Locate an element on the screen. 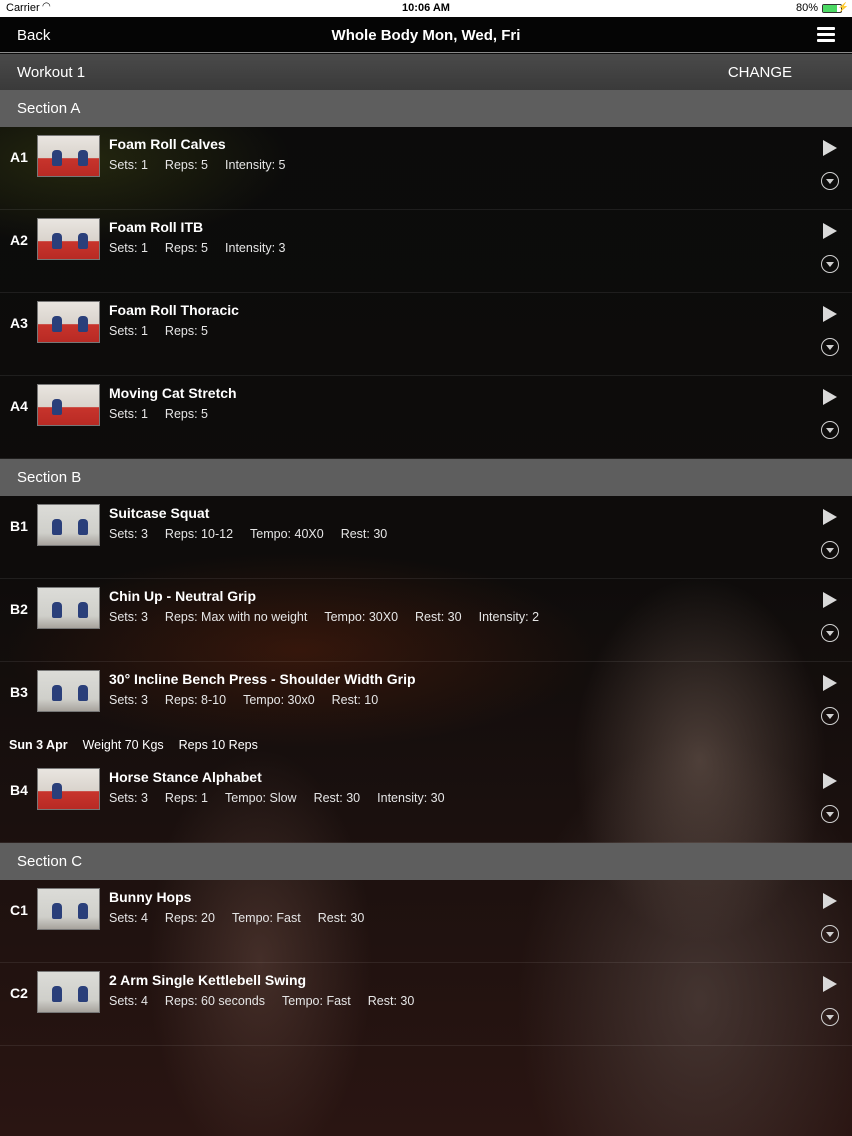 This screenshot has height=1136, width=852. exercise-name: Chin Up - Neutral Grip is located at coordinates (182, 596).